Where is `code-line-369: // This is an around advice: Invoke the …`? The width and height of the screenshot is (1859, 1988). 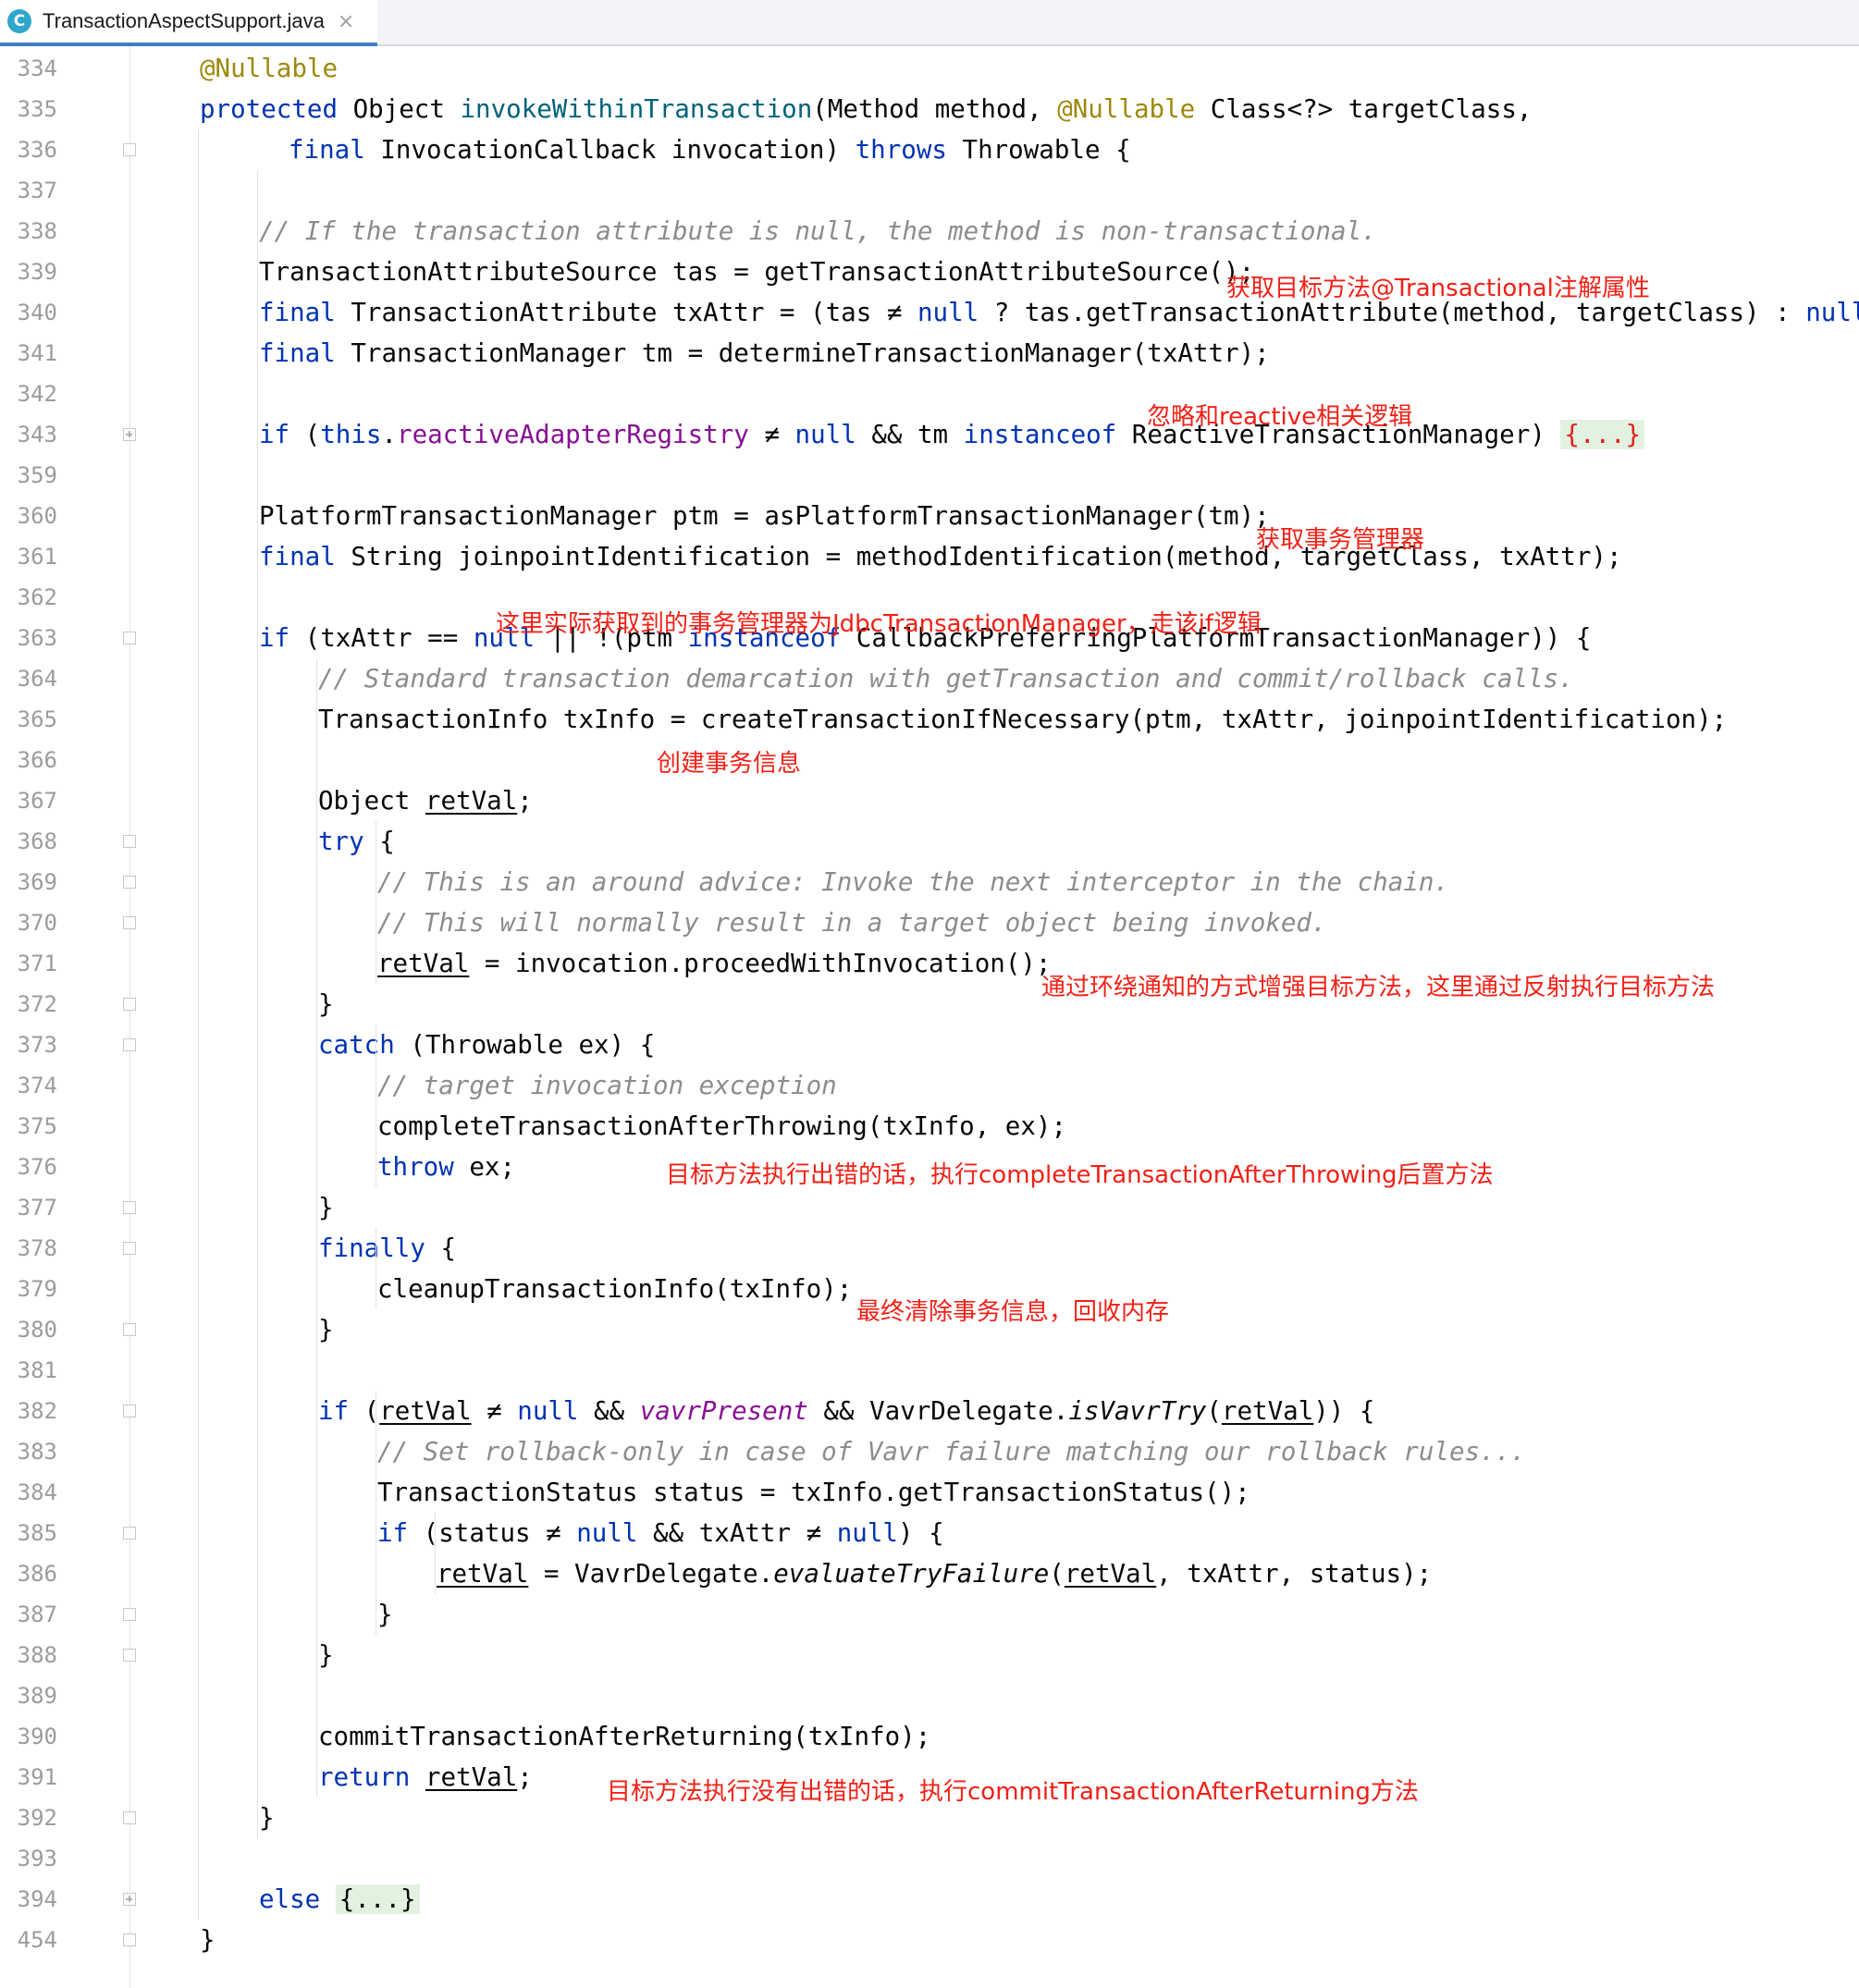
code-line-369: // This is an around advice: Invoke the … is located at coordinates (913, 882).